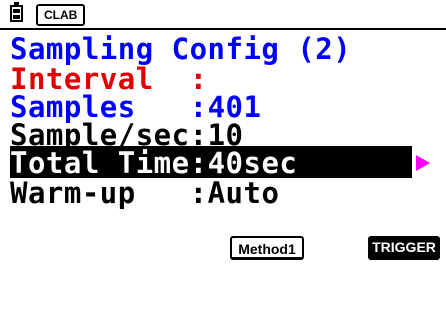 This screenshot has width=446, height=316. Describe the element at coordinates (16, 12) in the screenshot. I see `battery-icon` at that location.